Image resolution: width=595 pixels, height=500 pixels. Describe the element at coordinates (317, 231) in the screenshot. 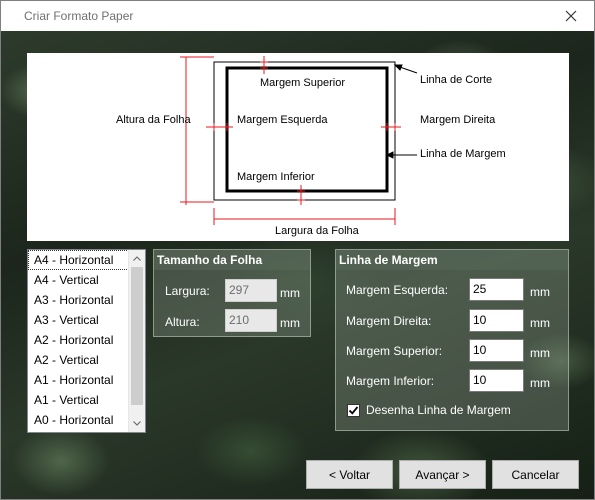

I see `sheet-width-label: Largura da Folha` at that location.